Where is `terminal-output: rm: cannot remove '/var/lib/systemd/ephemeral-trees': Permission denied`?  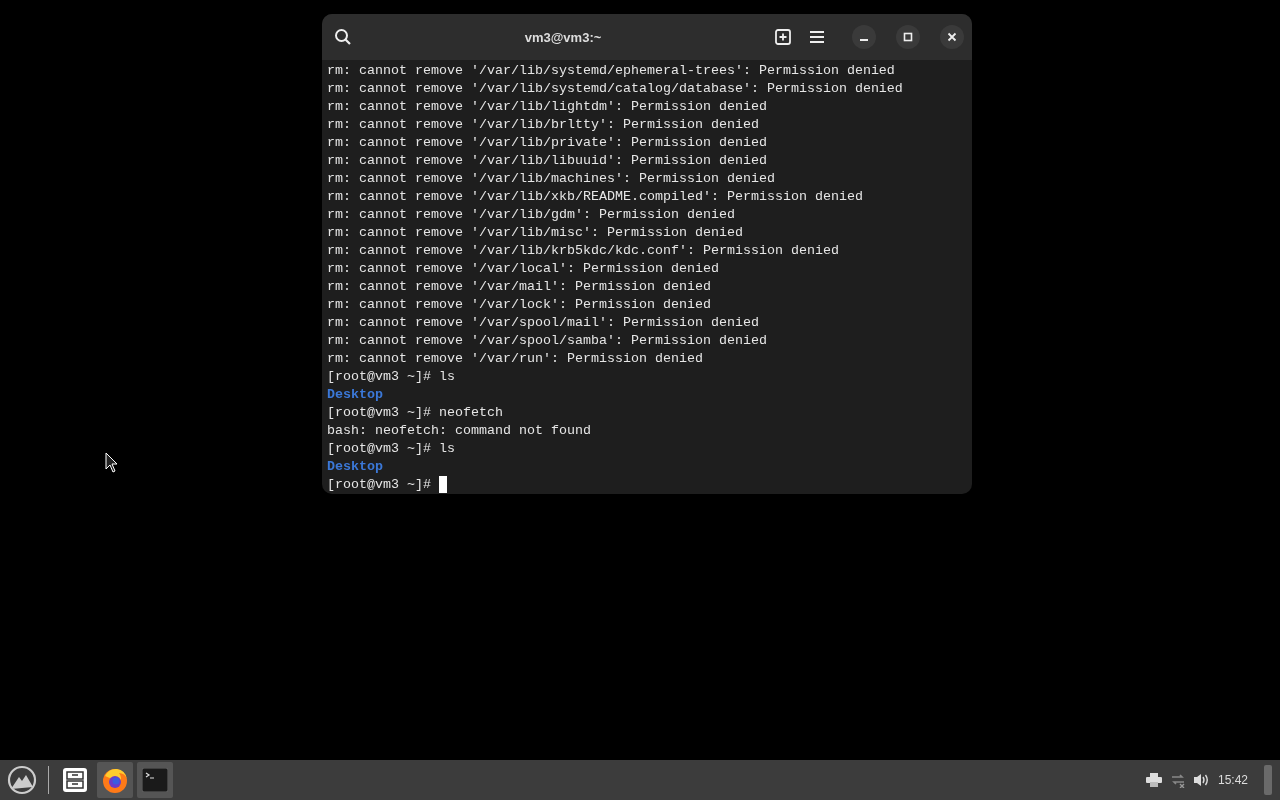
terminal-output: rm: cannot remove '/var/lib/systemd/ephemeral-trees': Permission denied is located at coordinates (611, 70).